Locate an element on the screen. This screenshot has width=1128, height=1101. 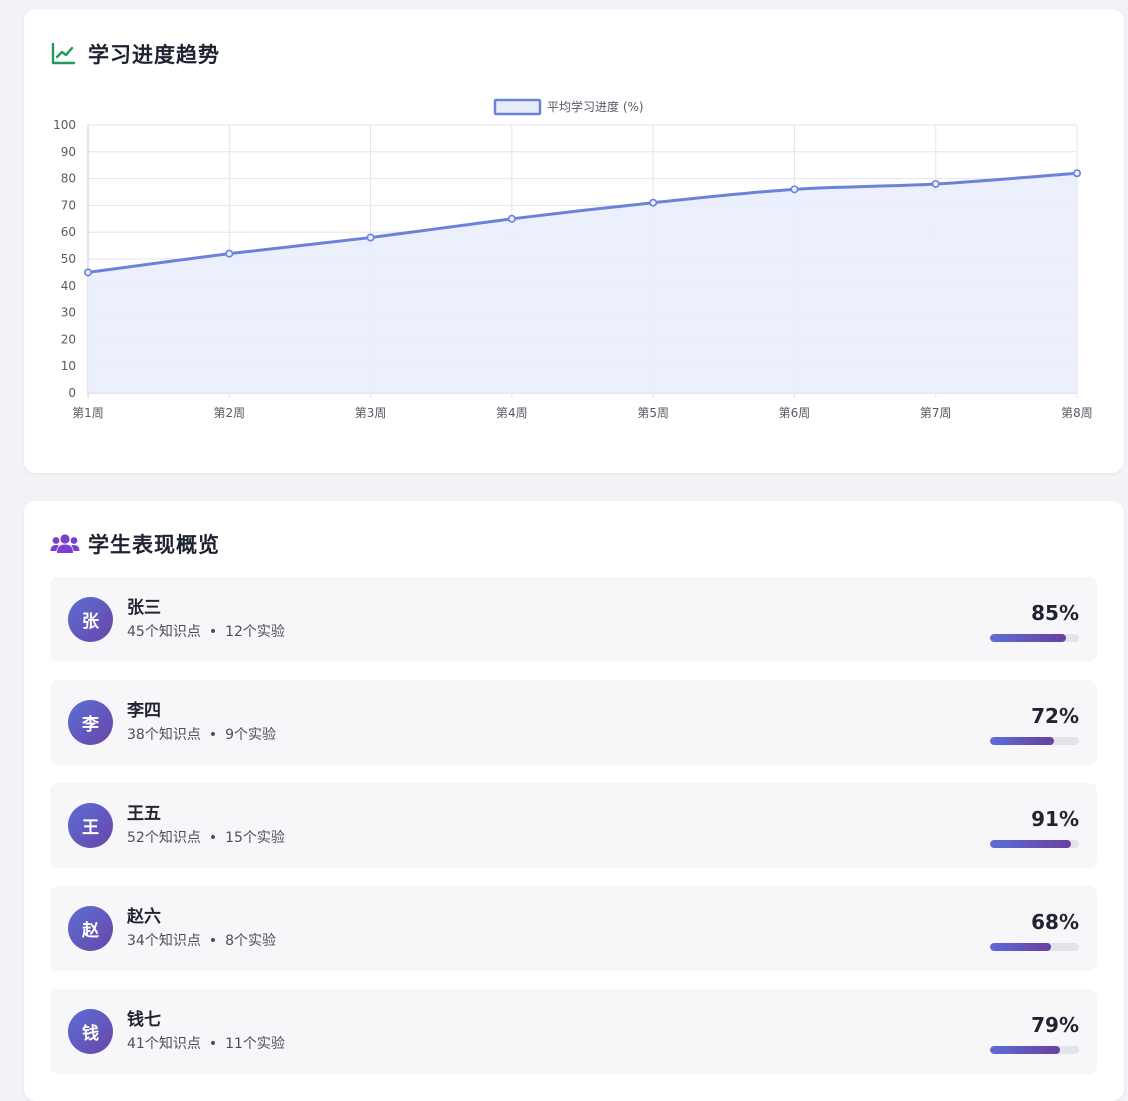
avatar: 张 is located at coordinates (90, 619).